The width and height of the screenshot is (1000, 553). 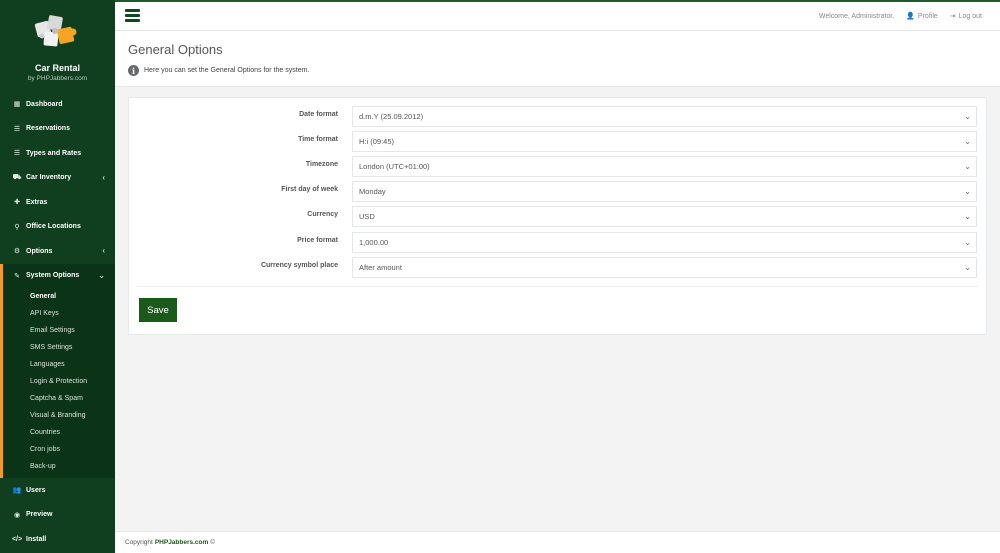 I want to click on gears-icon: ⚙, so click(x=17, y=252).